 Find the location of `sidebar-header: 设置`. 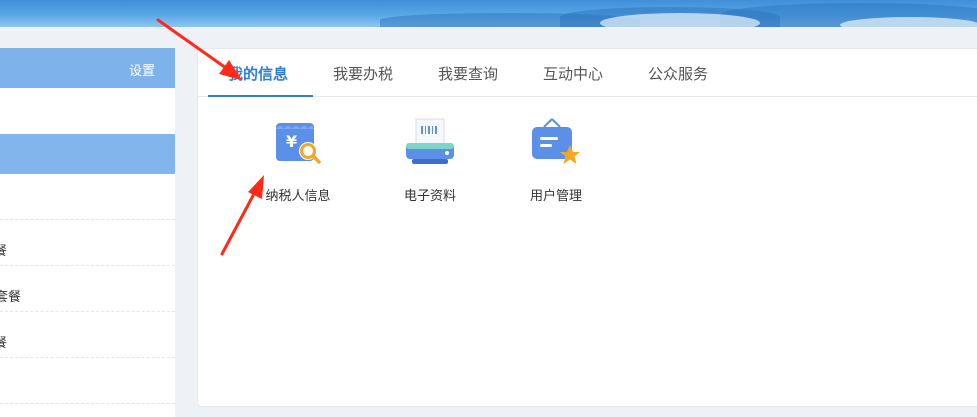

sidebar-header: 设置 is located at coordinates (87, 68).